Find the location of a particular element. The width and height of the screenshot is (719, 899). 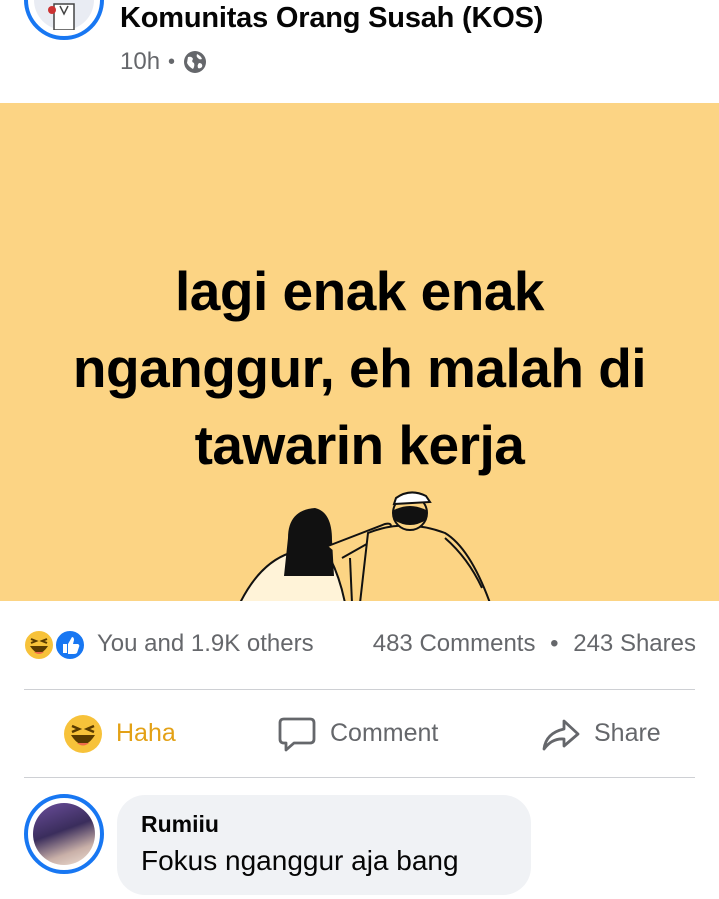

group-avatar is located at coordinates (64, 20).